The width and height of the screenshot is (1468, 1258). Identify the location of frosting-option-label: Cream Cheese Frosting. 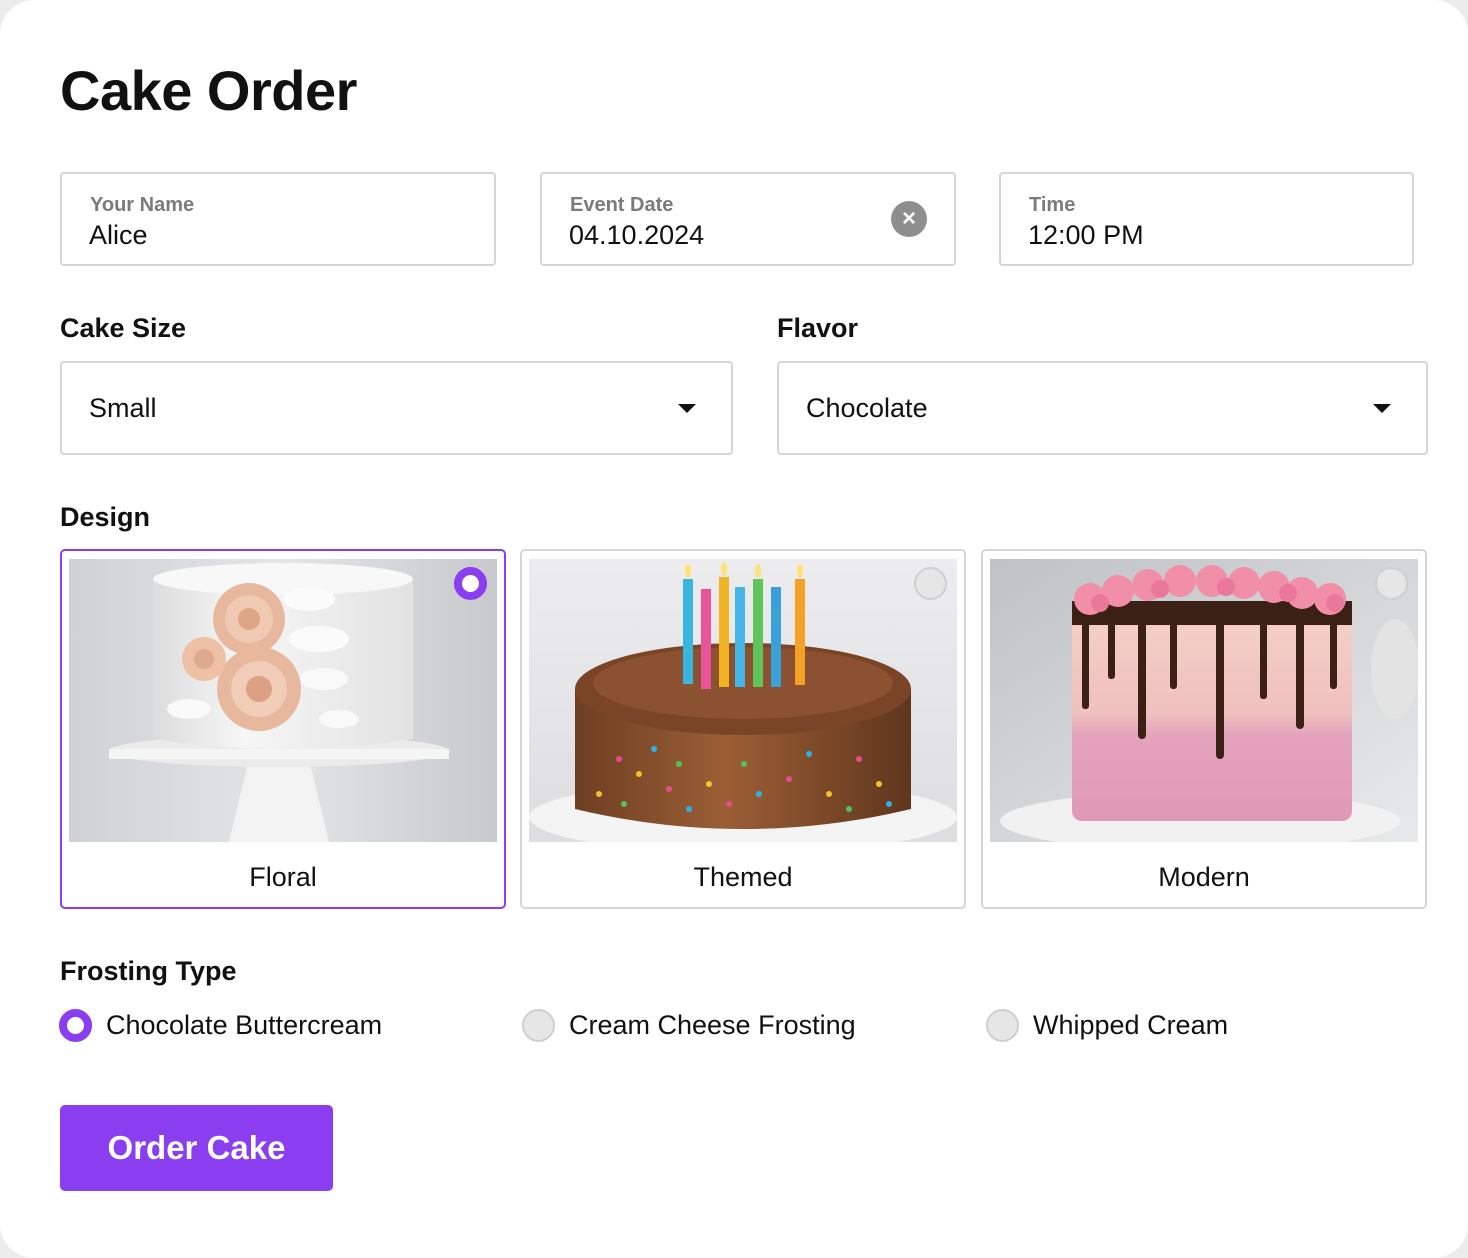
(712, 1025).